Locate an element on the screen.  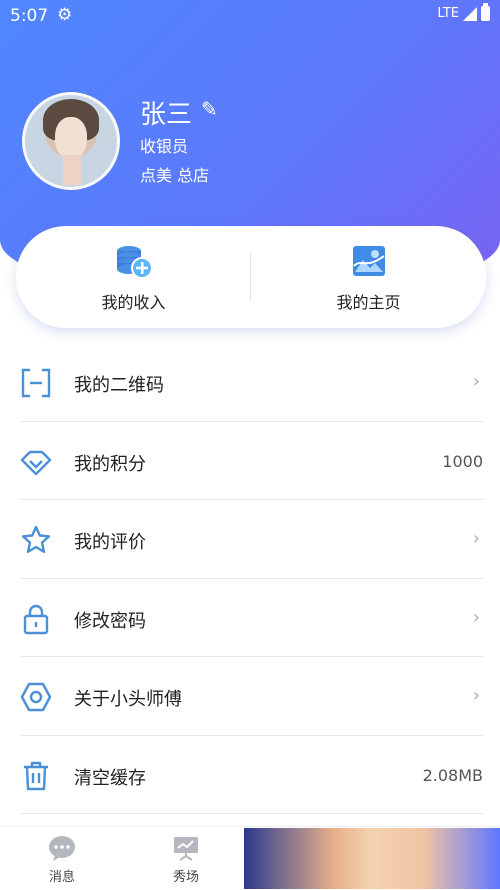
qr-scan-icon is located at coordinates (36, 383).